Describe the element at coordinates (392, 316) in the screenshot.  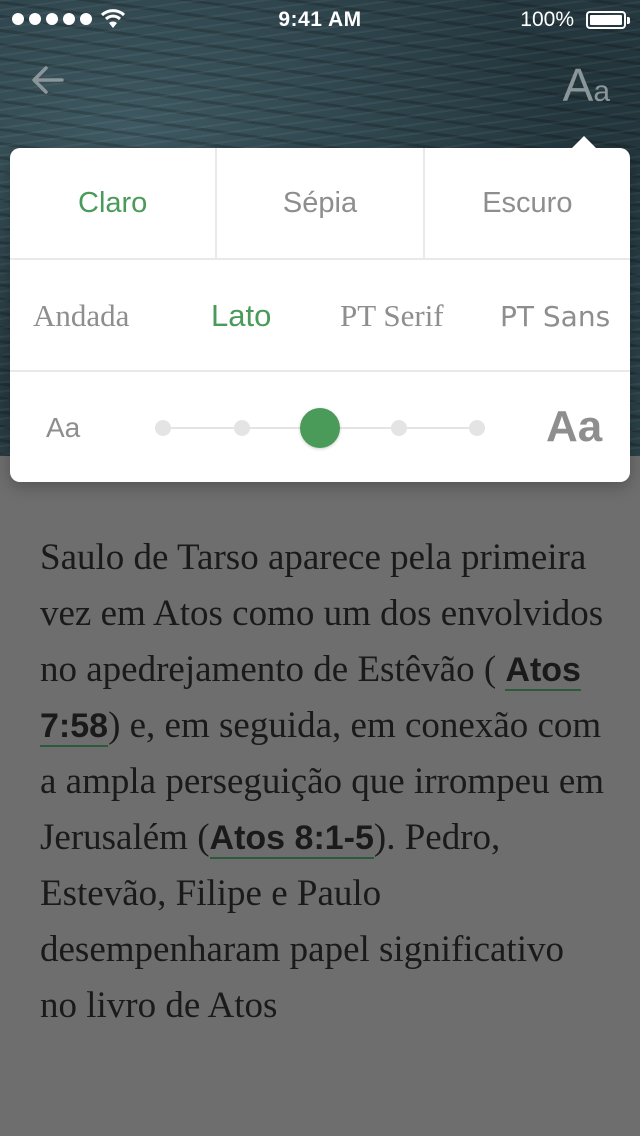
I see `font-option-pt-serif: PT Serif` at that location.